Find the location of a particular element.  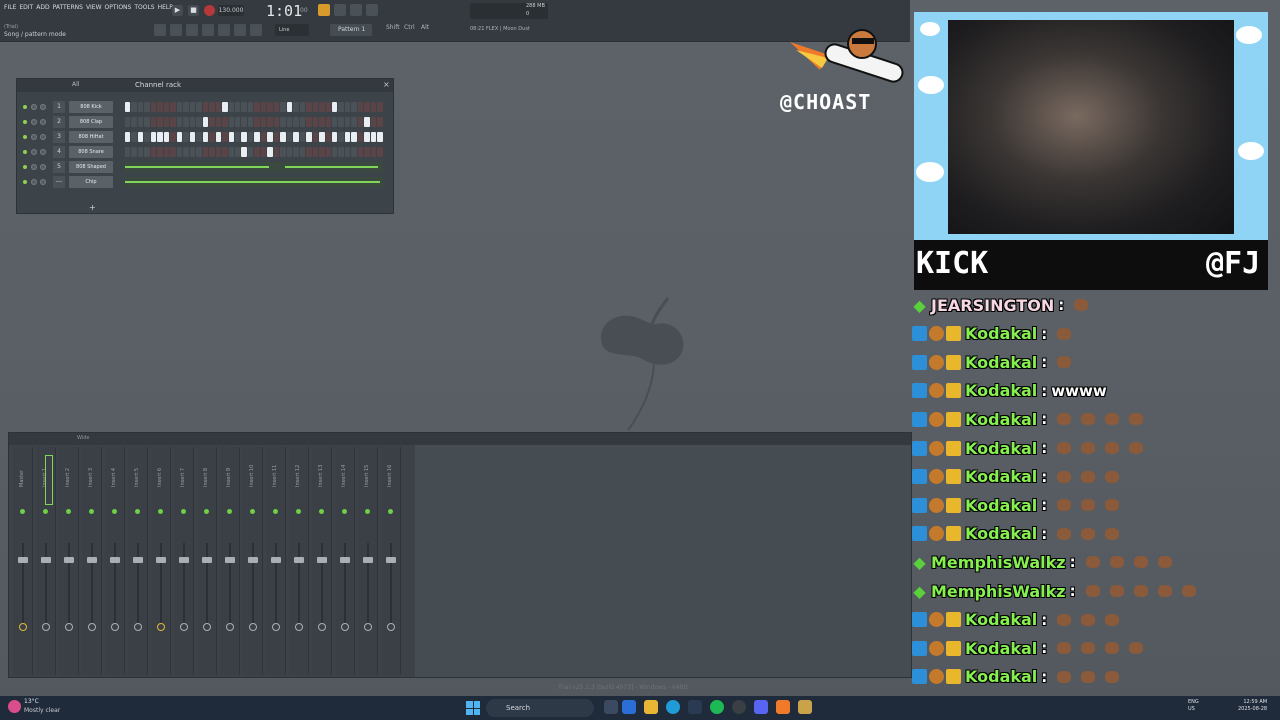

app-icon is located at coordinates (805, 707).